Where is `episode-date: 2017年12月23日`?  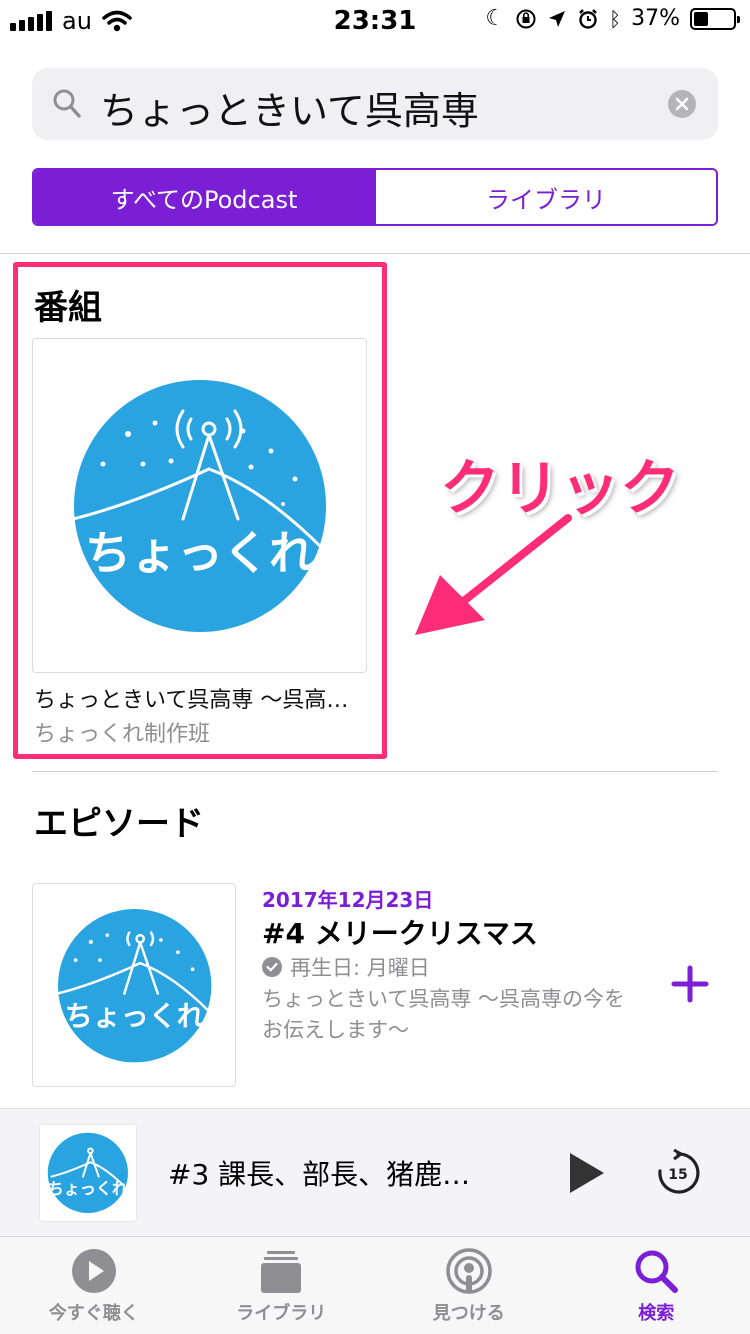 episode-date: 2017年12月23日 is located at coordinates (348, 900).